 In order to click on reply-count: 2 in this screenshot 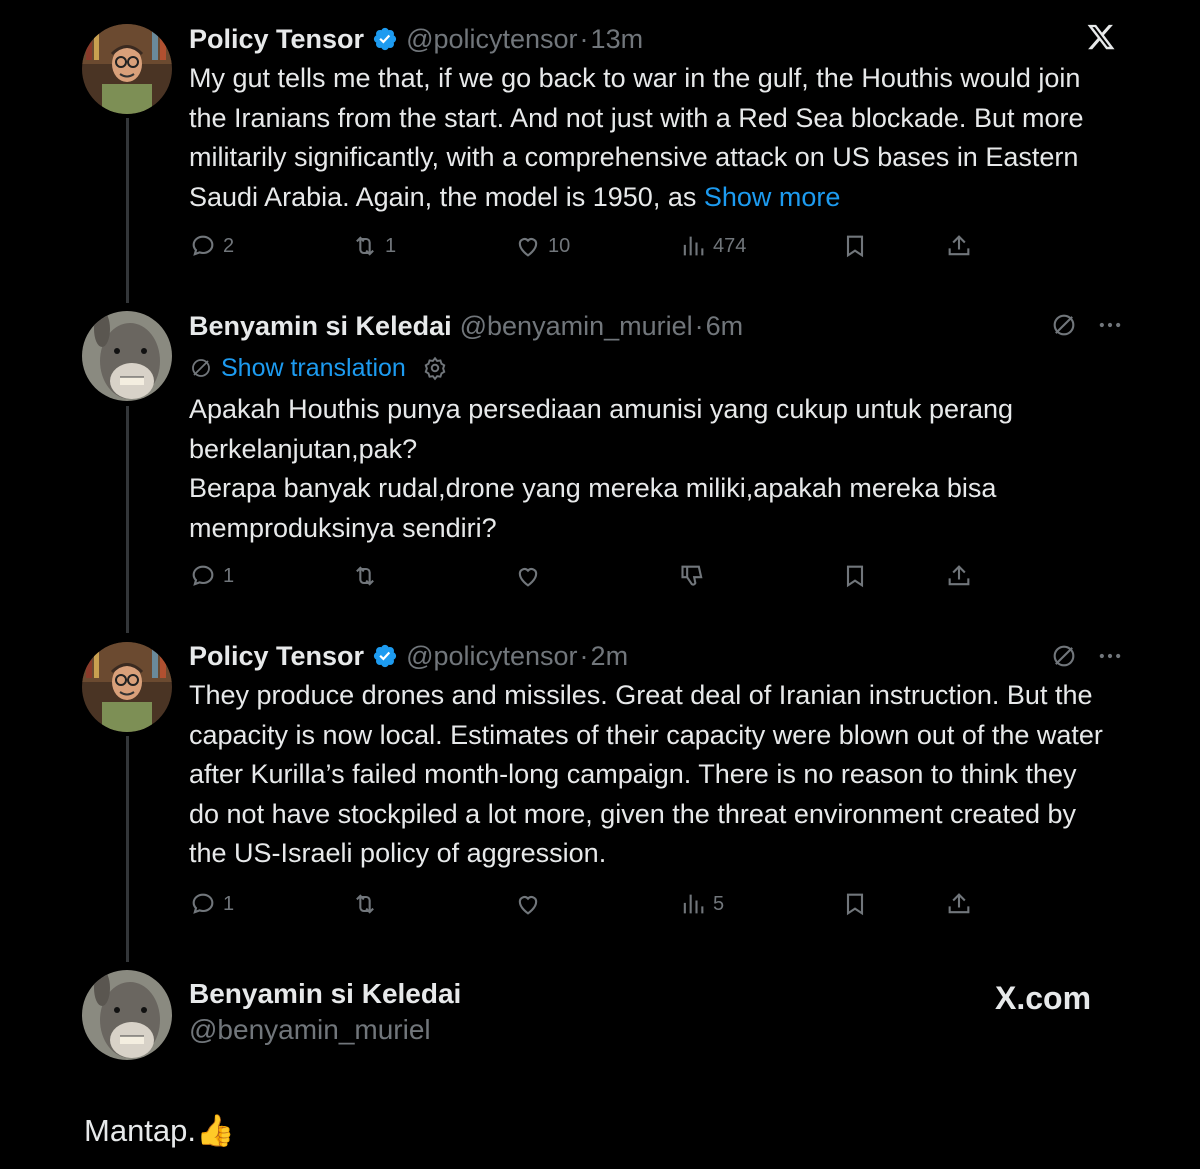, I will do `click(229, 245)`.